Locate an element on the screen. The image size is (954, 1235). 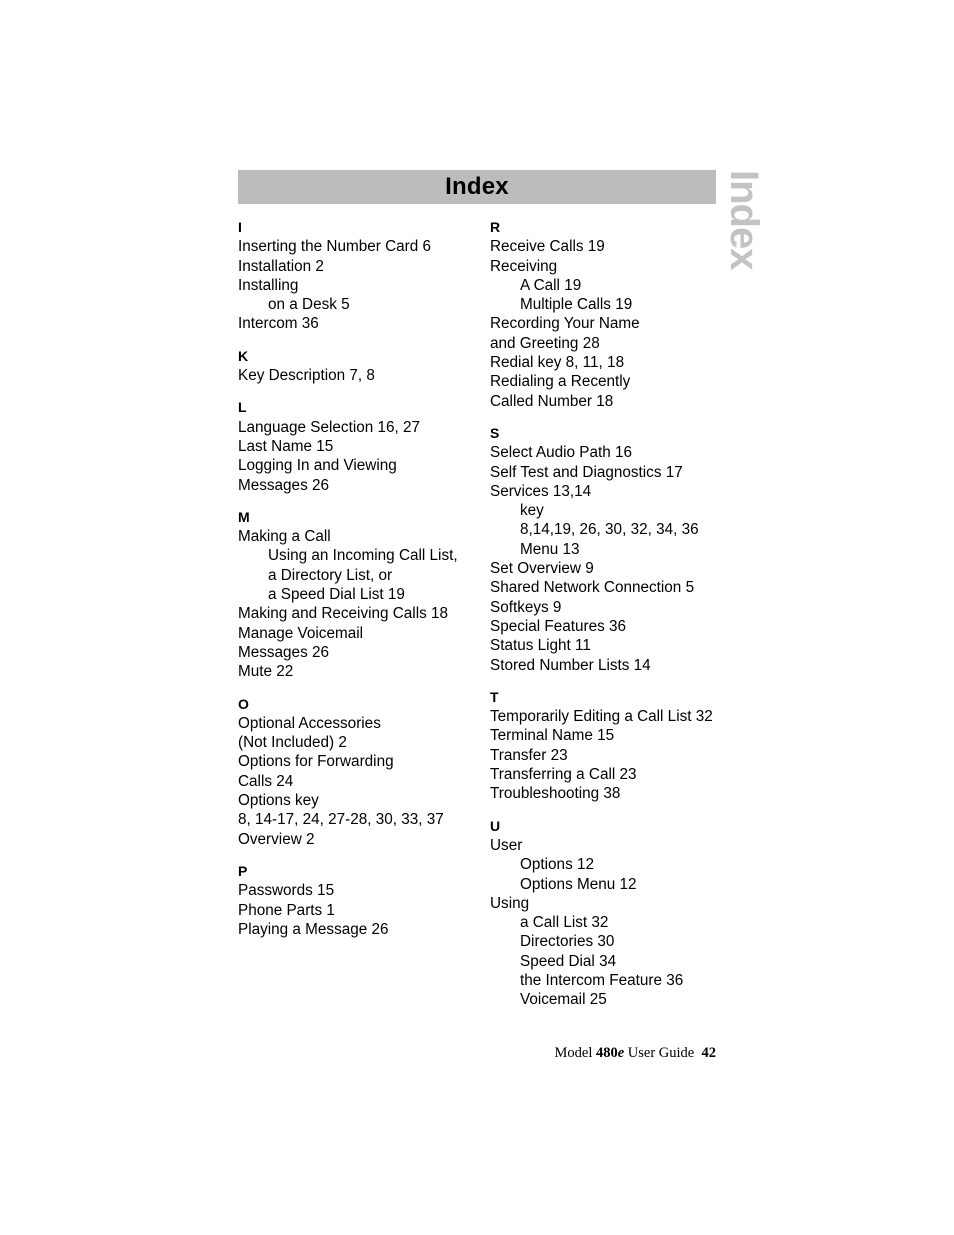
index-entry: Making a Call is located at coordinates (284, 537).